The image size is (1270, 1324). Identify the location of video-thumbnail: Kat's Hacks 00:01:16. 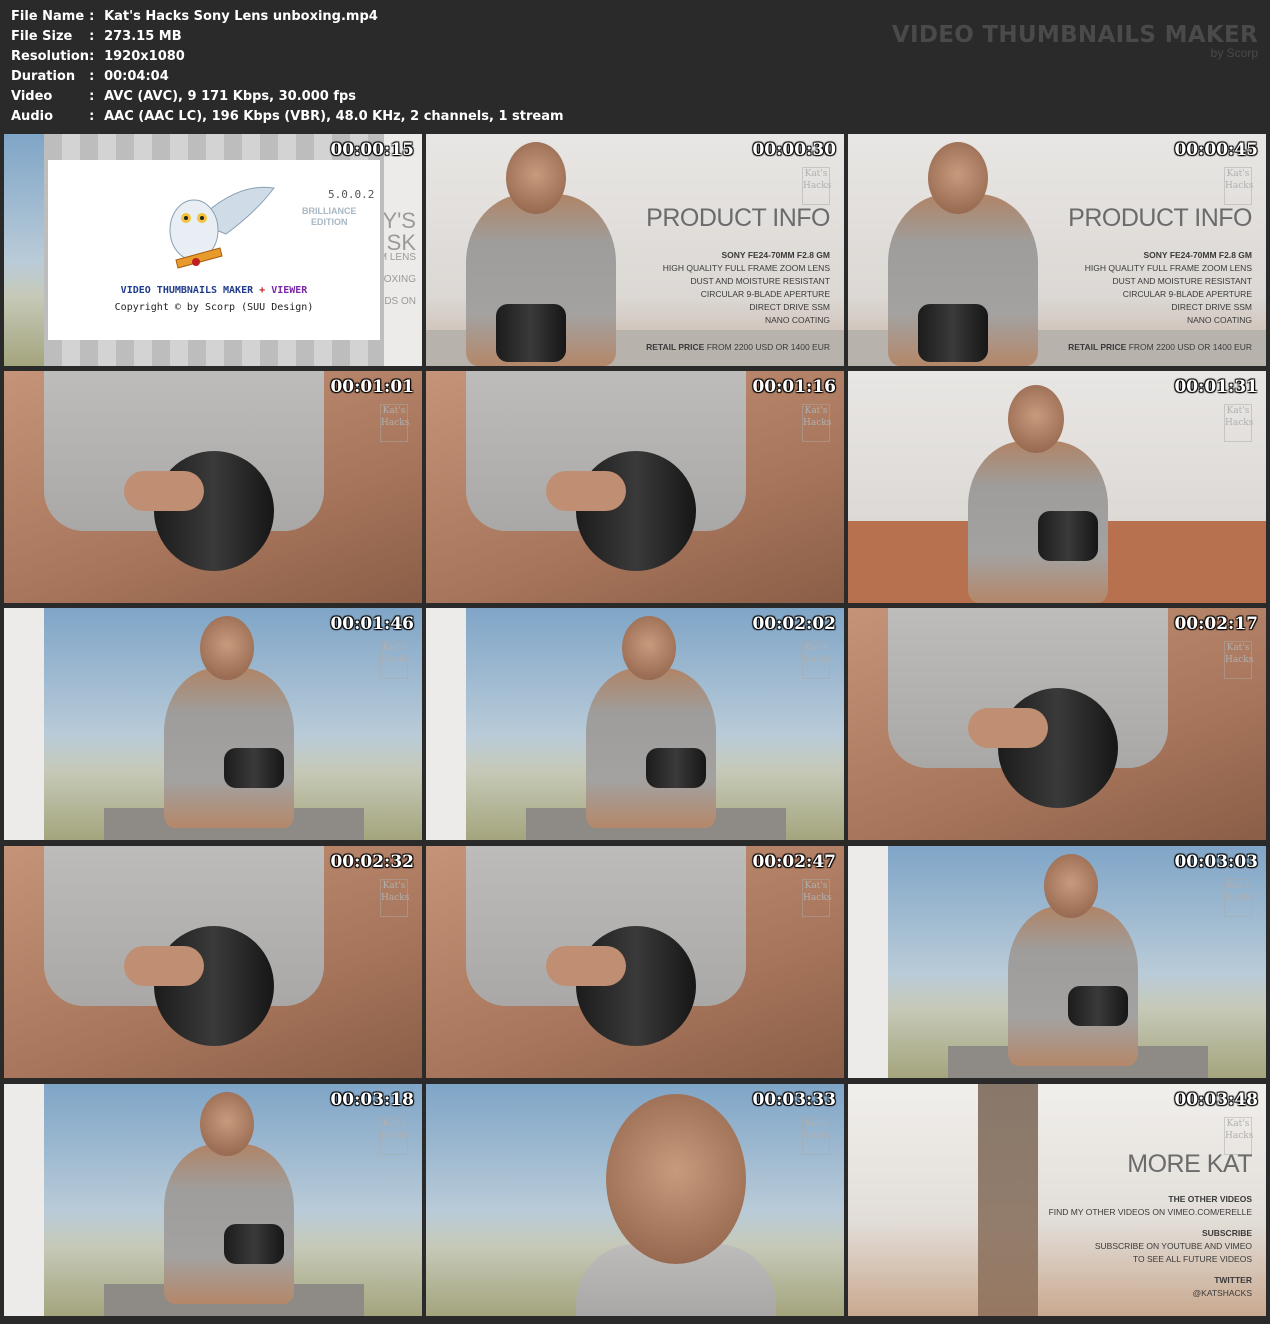
(635, 487).